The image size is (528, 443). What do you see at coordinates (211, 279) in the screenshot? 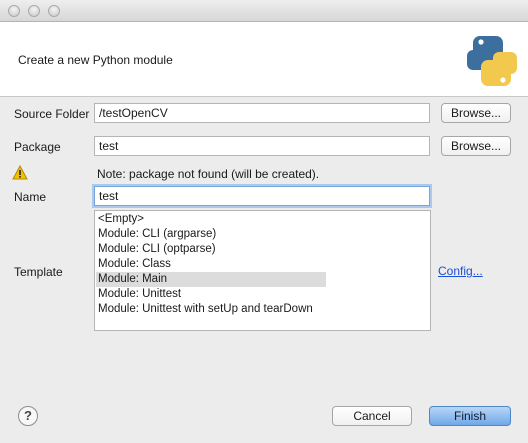
I see `template-item-main: Module: Main` at bounding box center [211, 279].